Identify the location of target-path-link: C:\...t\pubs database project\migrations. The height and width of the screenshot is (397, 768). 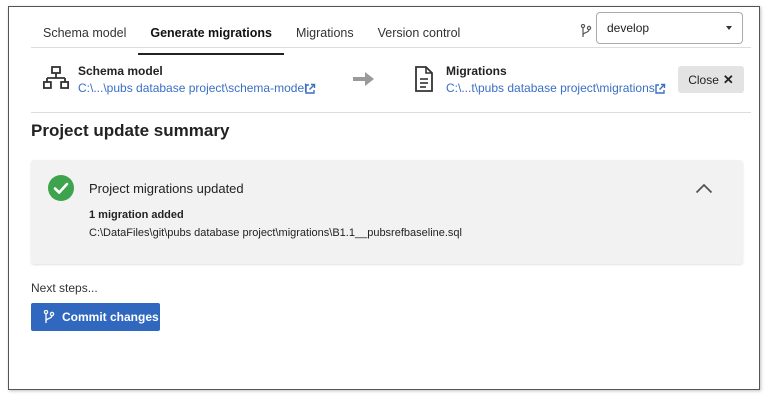
(550, 88).